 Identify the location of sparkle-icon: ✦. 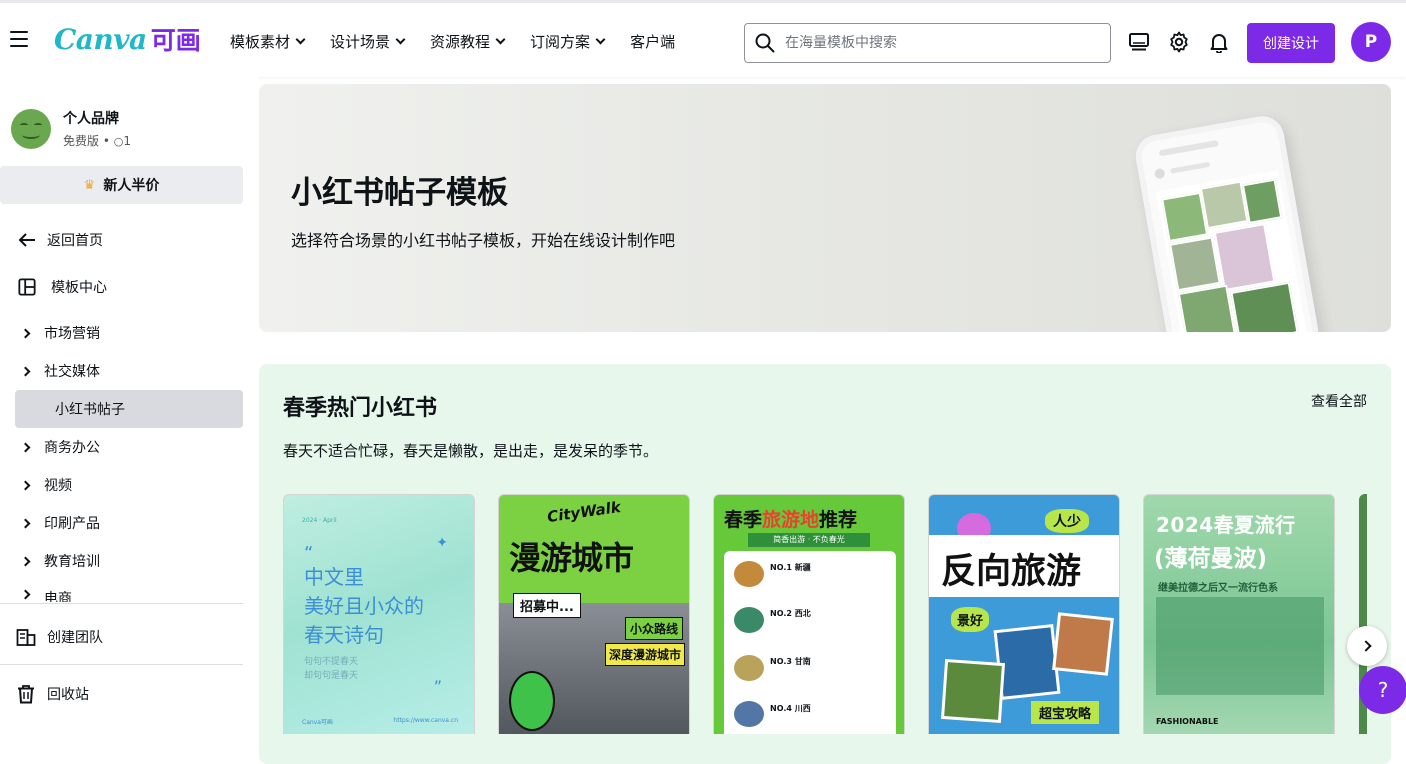
(442, 543).